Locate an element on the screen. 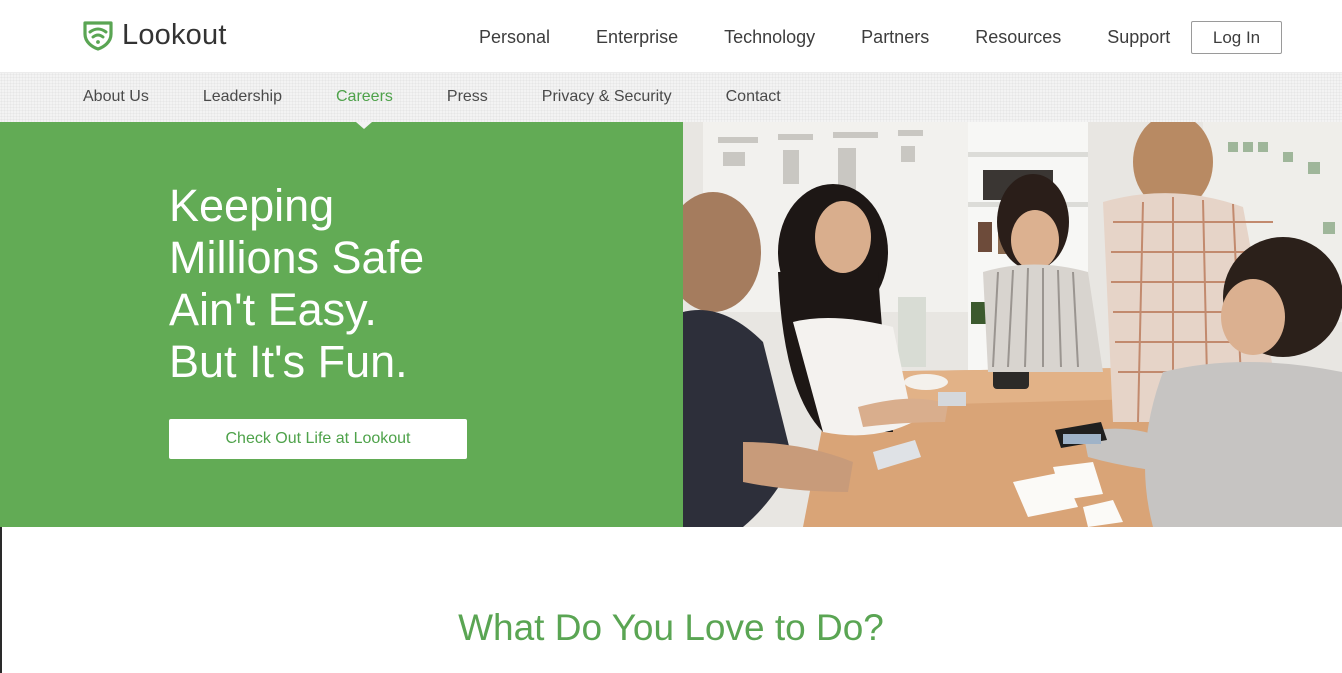 This screenshot has height=673, width=1342. subnav-careers: Careers is located at coordinates (364, 97).